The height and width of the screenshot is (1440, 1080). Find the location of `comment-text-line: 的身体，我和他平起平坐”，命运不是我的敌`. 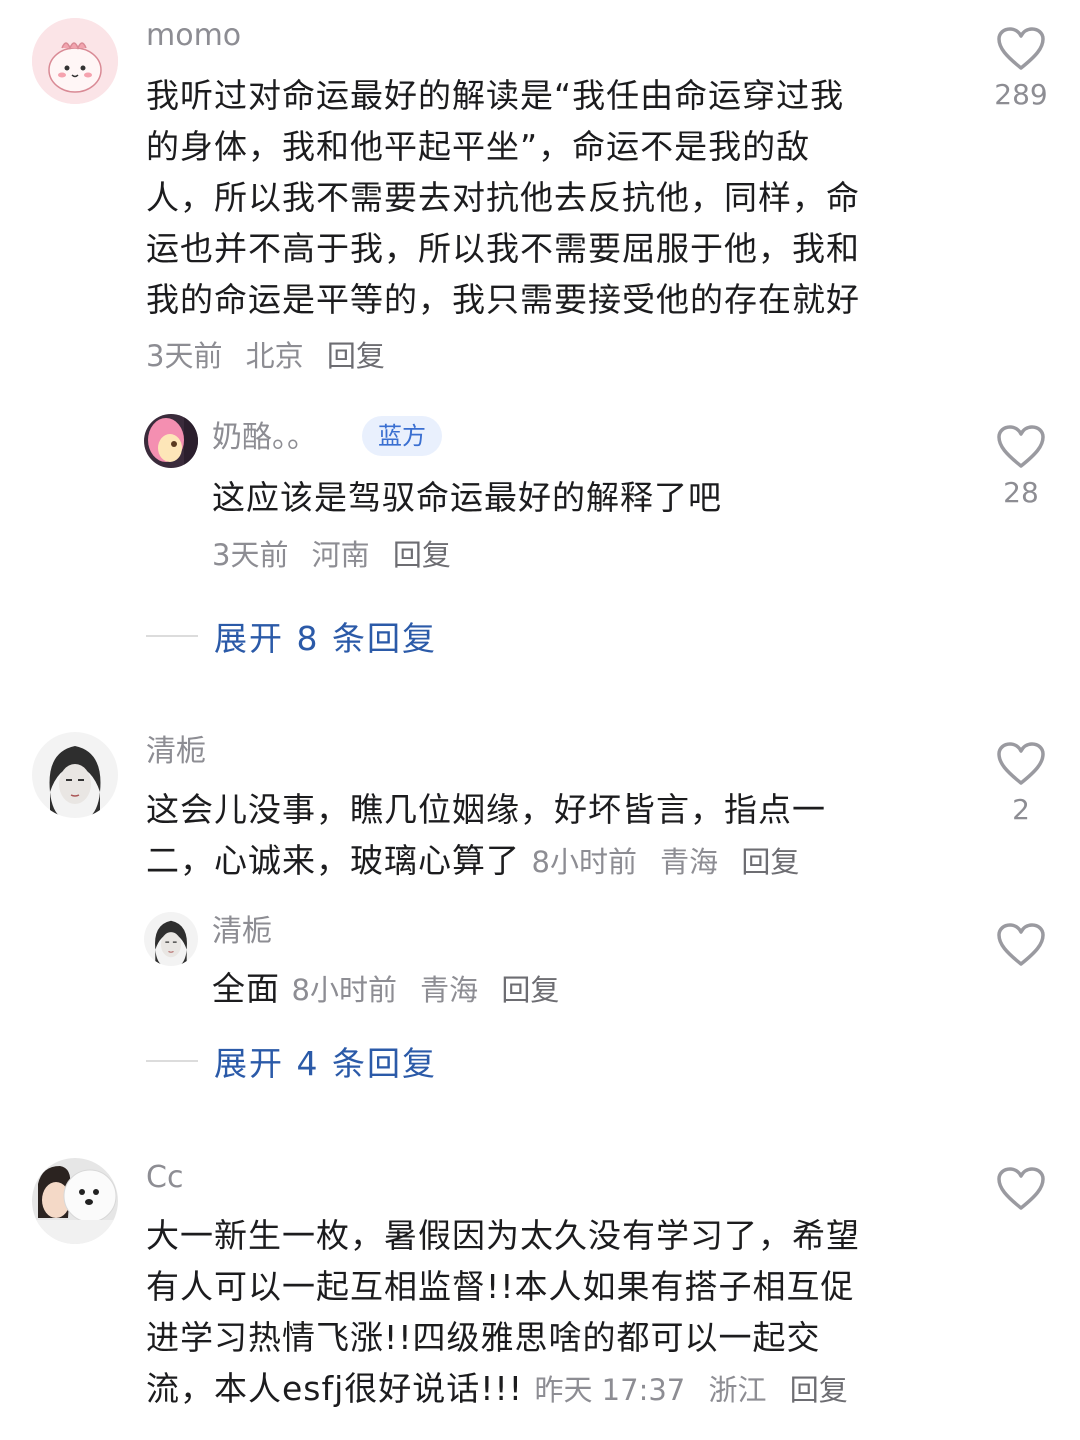

comment-text-line: 的身体，我和他平起平坐”，命运不是我的敌 is located at coordinates (478, 146).